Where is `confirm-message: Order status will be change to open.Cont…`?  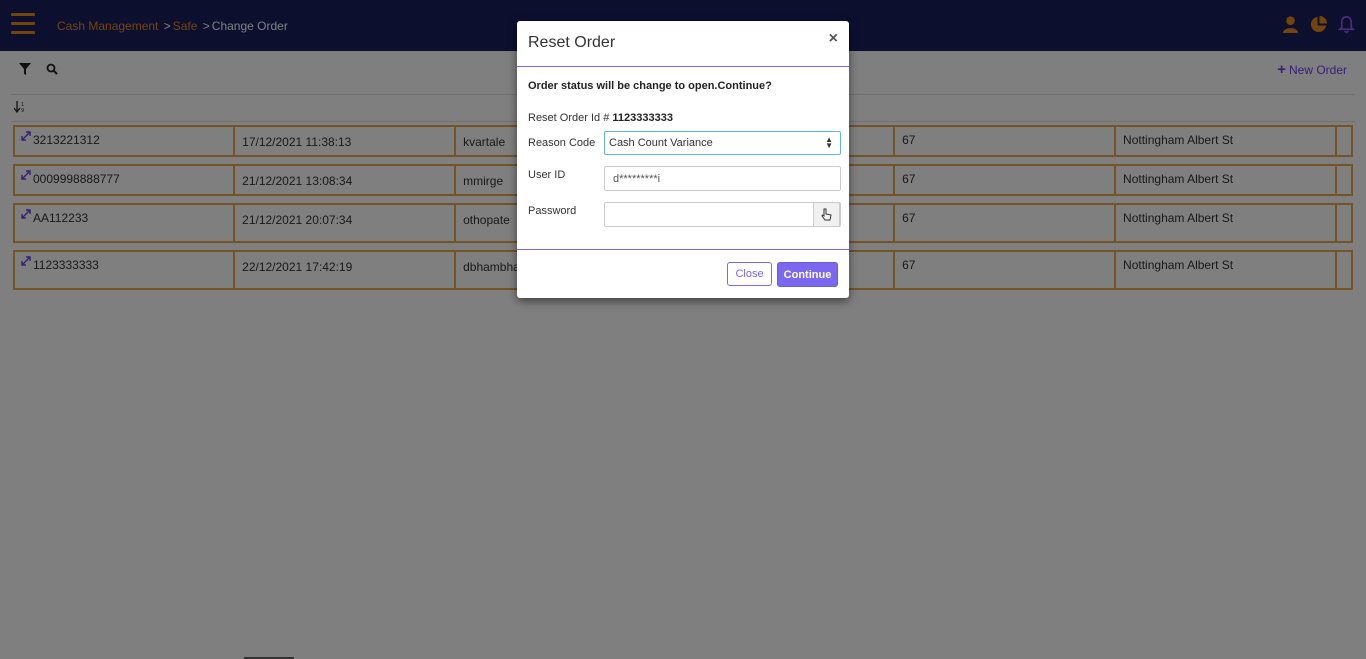 confirm-message: Order status will be change to open.Cont… is located at coordinates (650, 86).